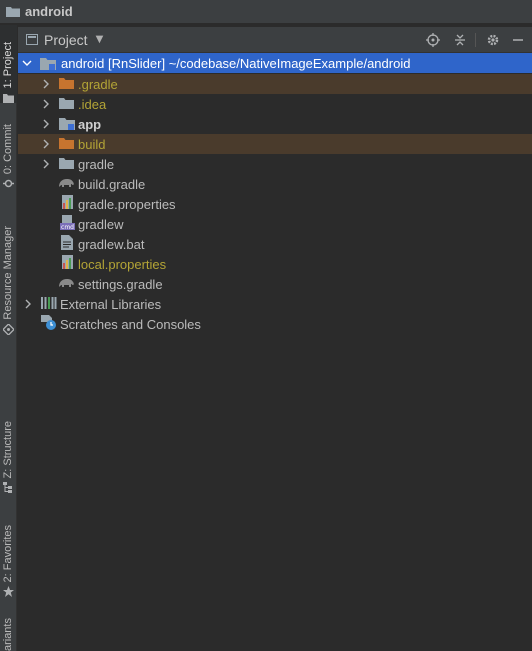 The height and width of the screenshot is (651, 532). Describe the element at coordinates (460, 40) in the screenshot. I see `collapse-all-icon` at that location.